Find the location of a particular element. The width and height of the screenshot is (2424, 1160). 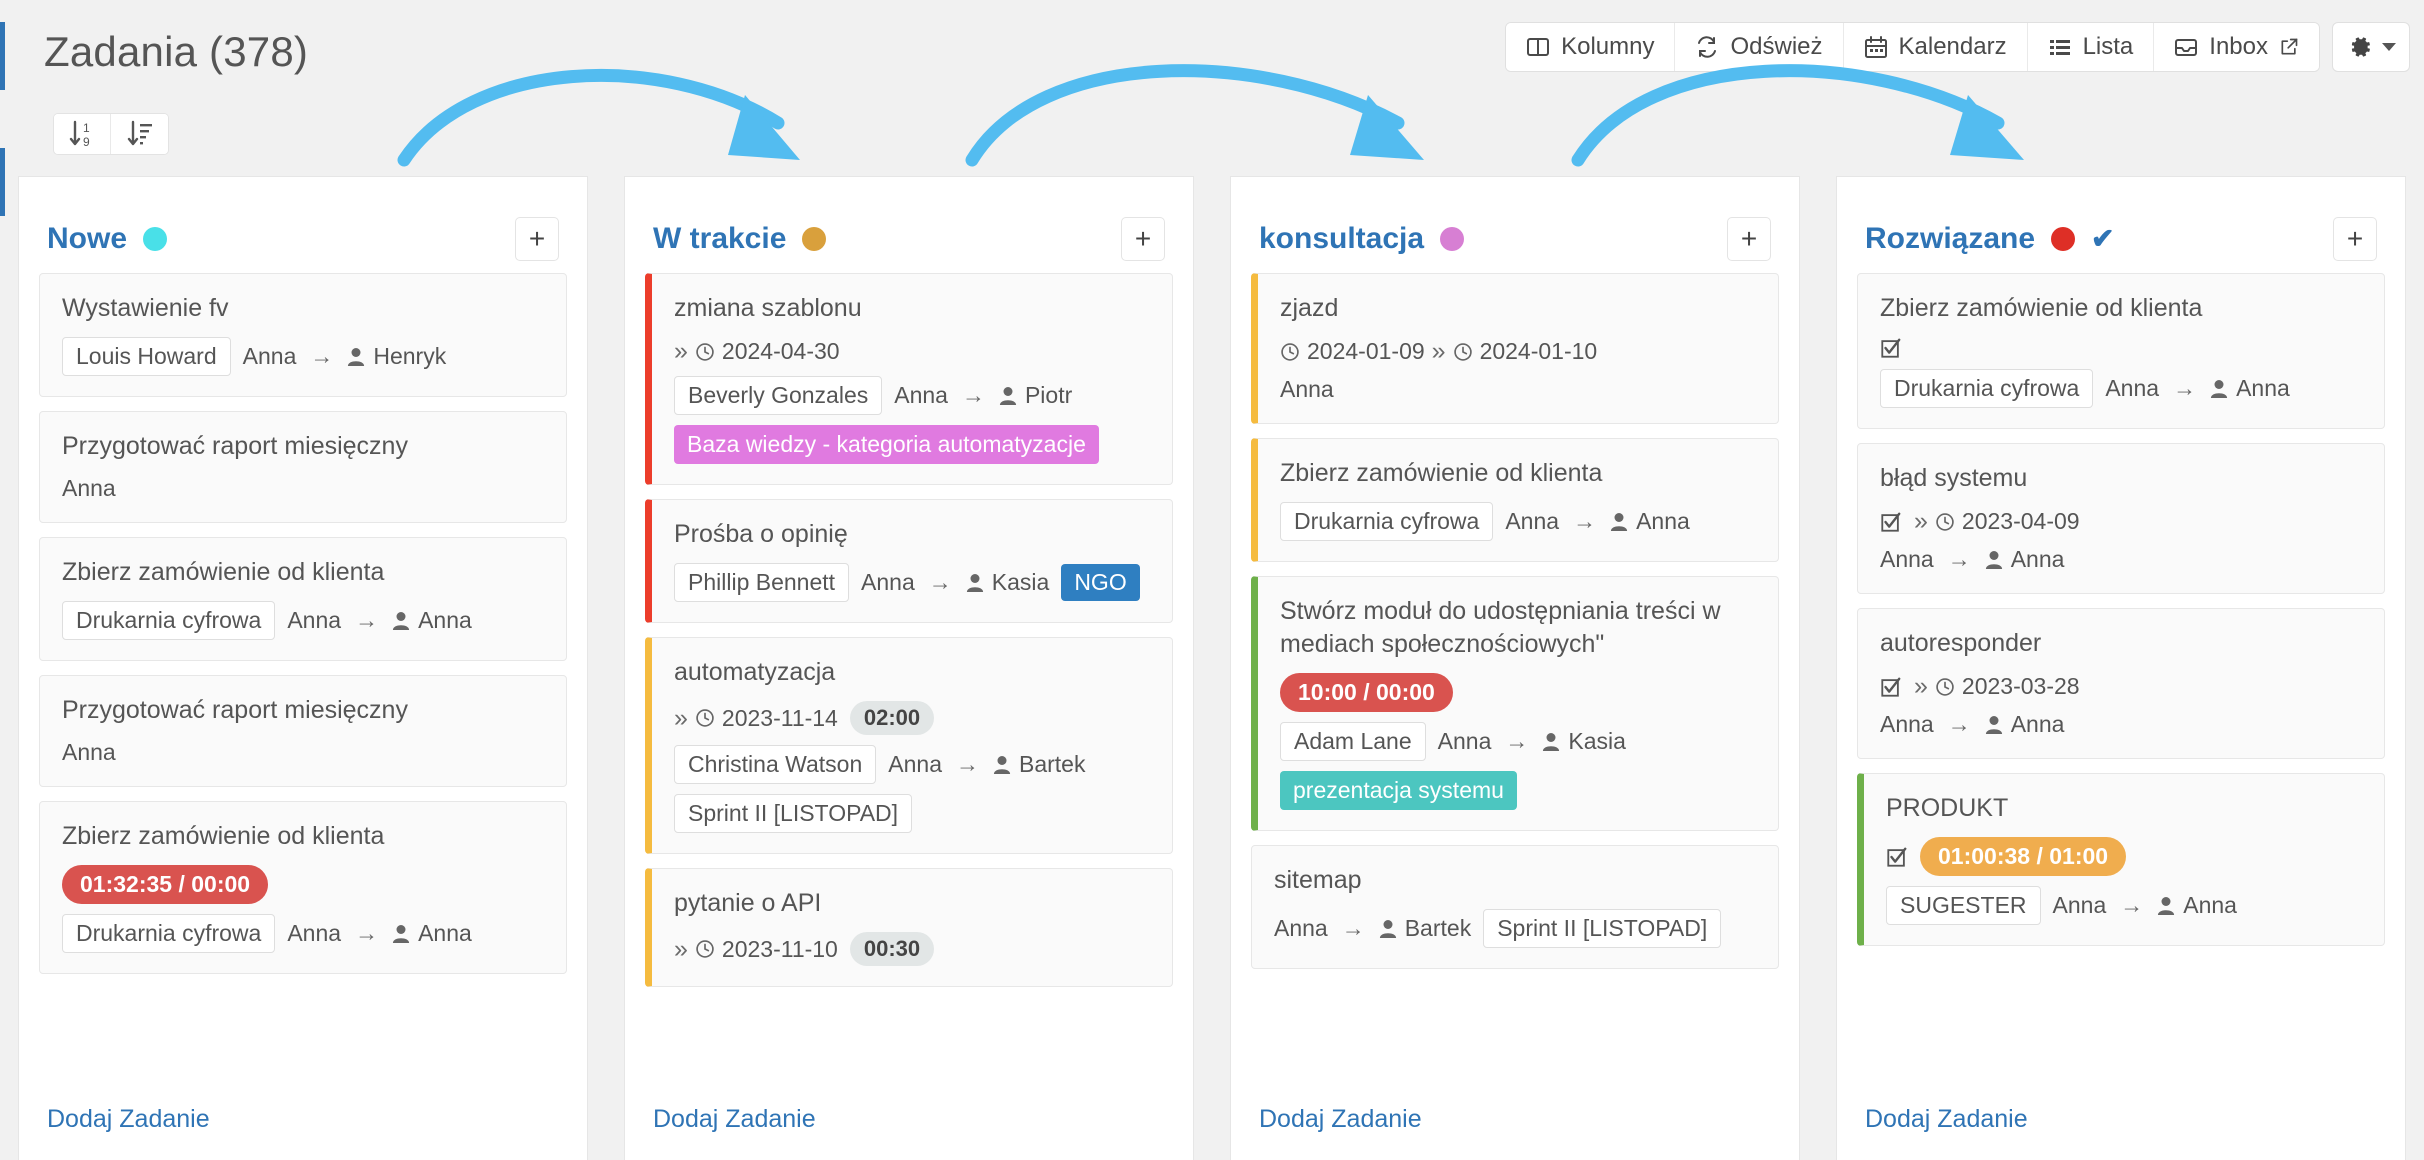

task-card: autoresponder » 2023-03-28 Anna → Anna is located at coordinates (2121, 683).